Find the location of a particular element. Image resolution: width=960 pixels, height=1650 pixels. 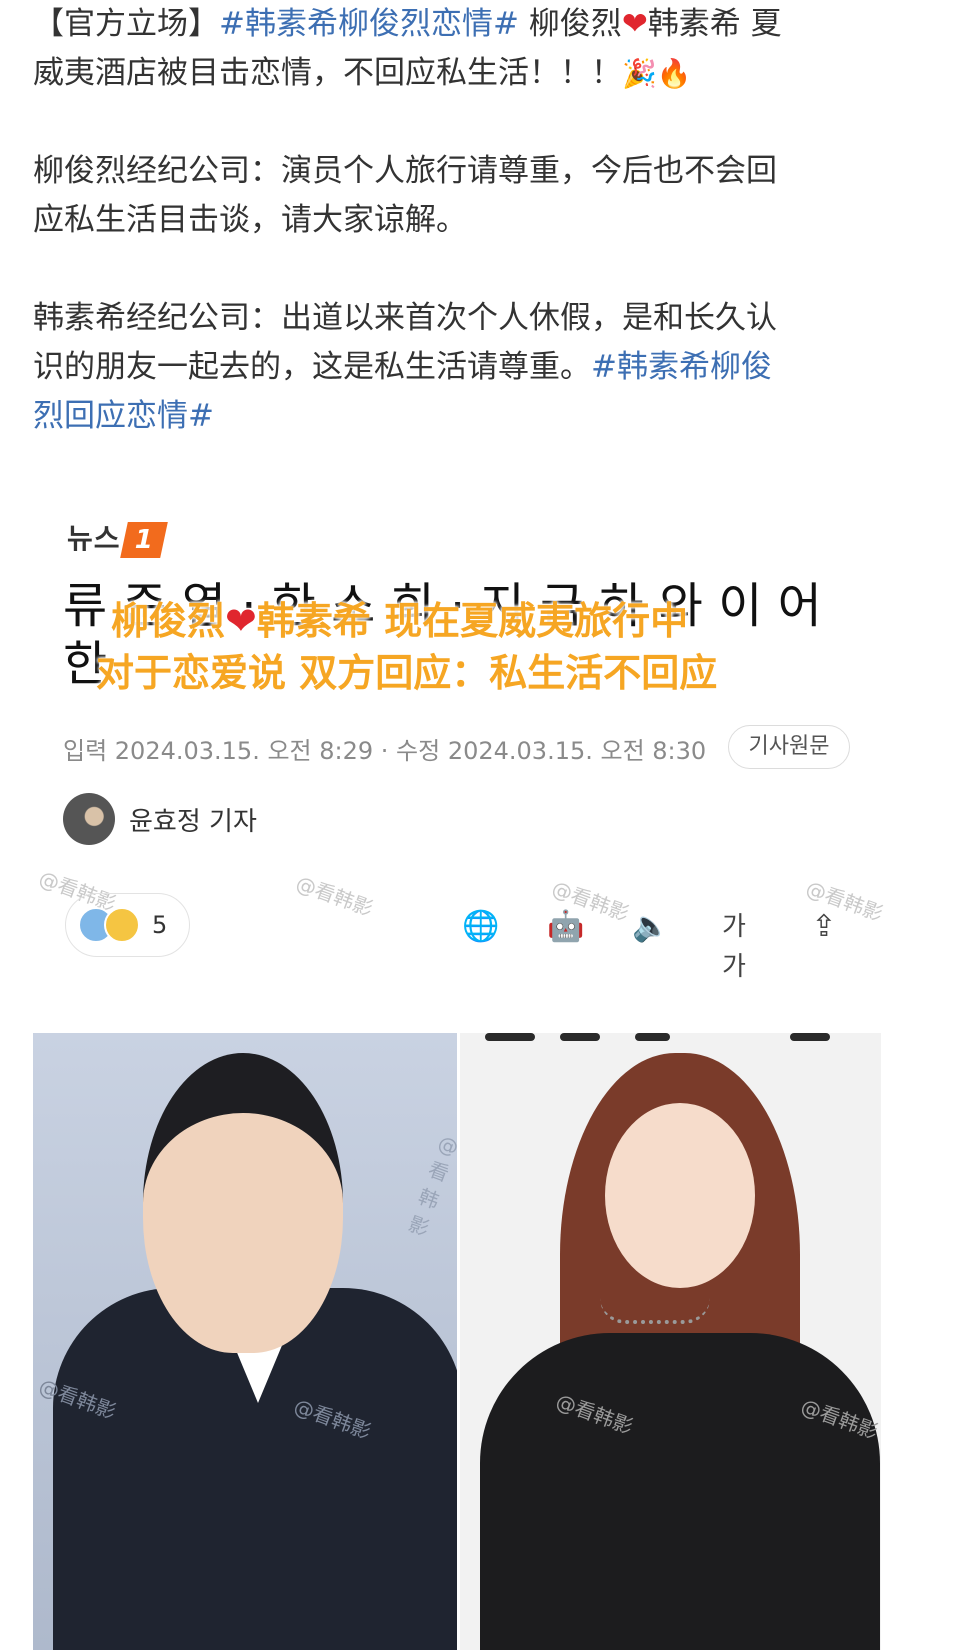

original-article-button: 기사원문 is located at coordinates (789, 747).